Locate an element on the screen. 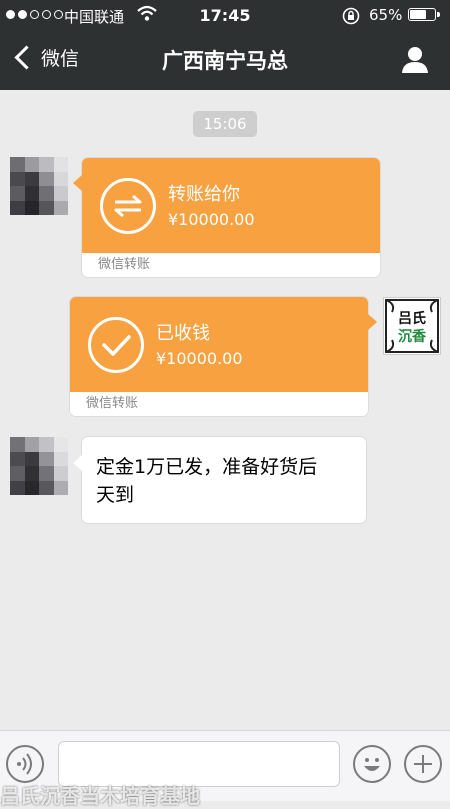 The width and height of the screenshot is (450, 809). message-text-line: 定金1万已发，准备好货后 is located at coordinates (207, 467).